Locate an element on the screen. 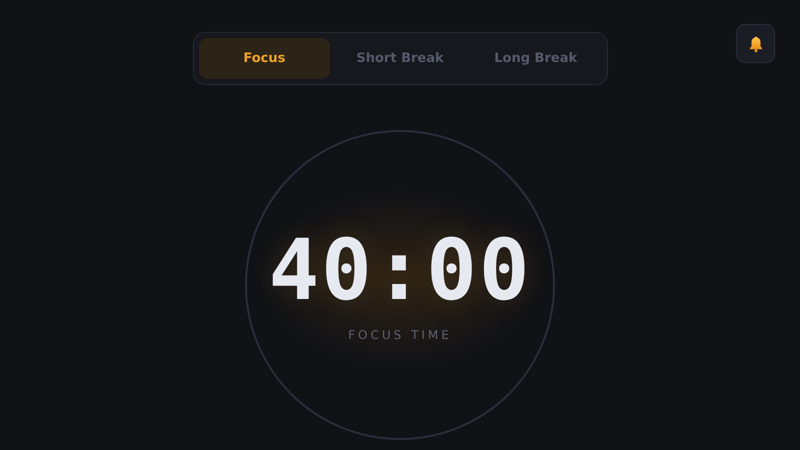 Image resolution: width=800 pixels, height=450 pixels. mode-tab: Focus is located at coordinates (264, 58).